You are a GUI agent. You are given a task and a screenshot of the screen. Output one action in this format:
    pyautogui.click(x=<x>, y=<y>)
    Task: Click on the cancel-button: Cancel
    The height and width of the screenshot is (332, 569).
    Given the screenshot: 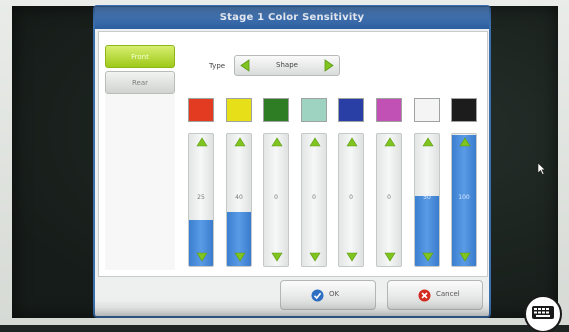 What is the action you would take?
    pyautogui.click(x=435, y=295)
    